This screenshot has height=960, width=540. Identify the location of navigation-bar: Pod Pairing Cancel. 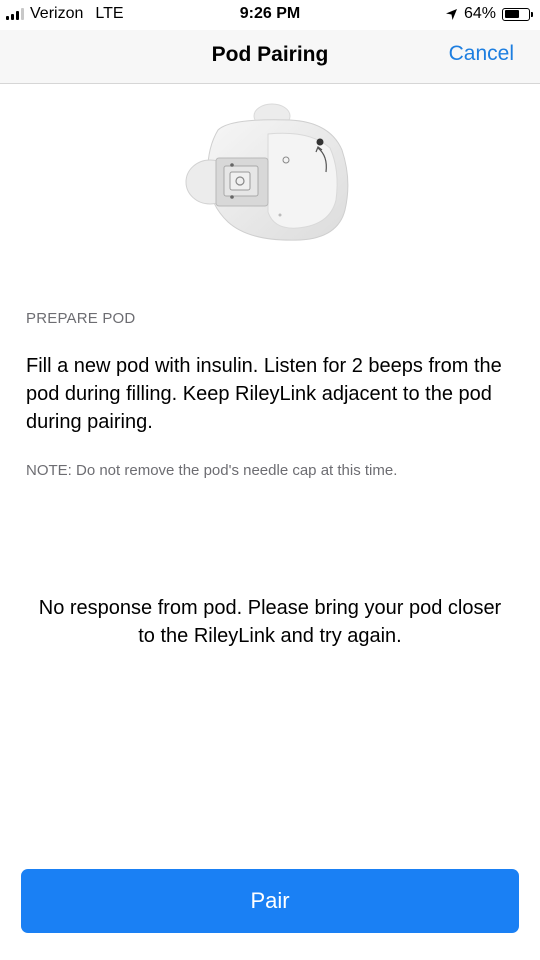
(270, 57).